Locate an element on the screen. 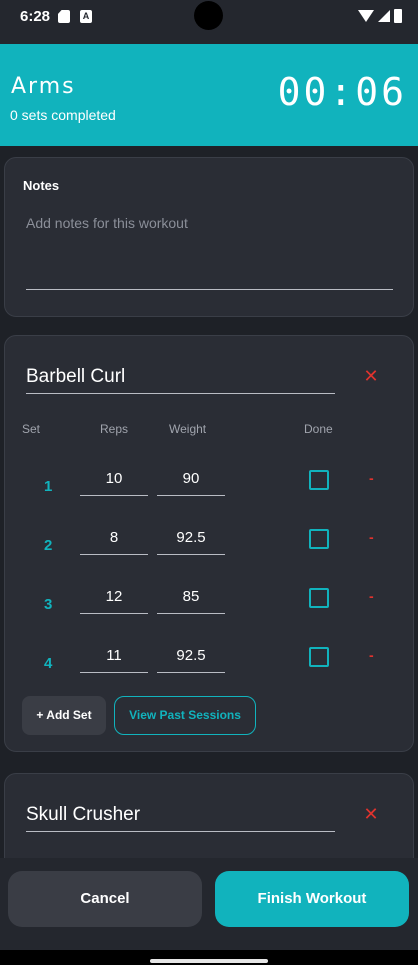 The image size is (418, 965). weight-input: 85 is located at coordinates (191, 601).